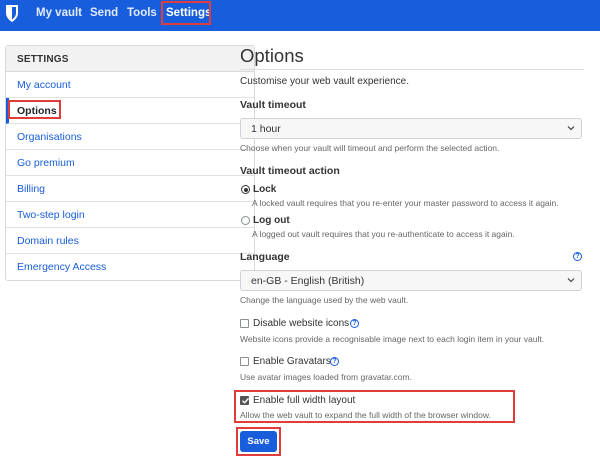  What do you see at coordinates (245, 189) in the screenshot?
I see `lock-radio` at bounding box center [245, 189].